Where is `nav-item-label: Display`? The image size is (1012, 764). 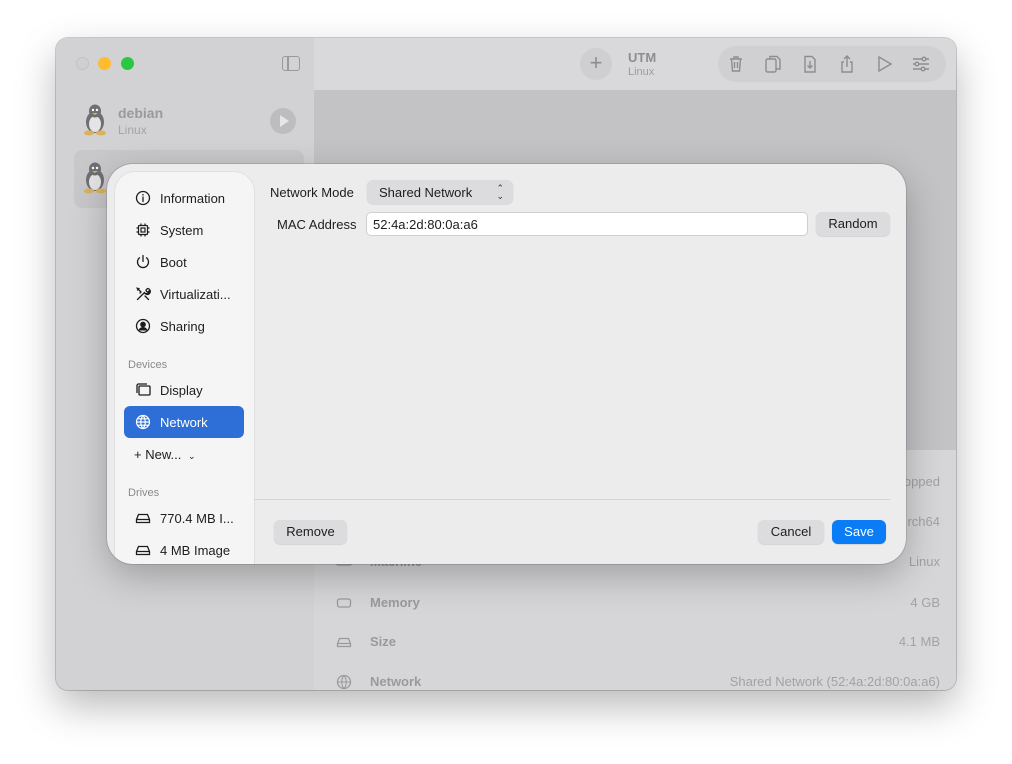
nav-item-label: Display is located at coordinates (181, 390).